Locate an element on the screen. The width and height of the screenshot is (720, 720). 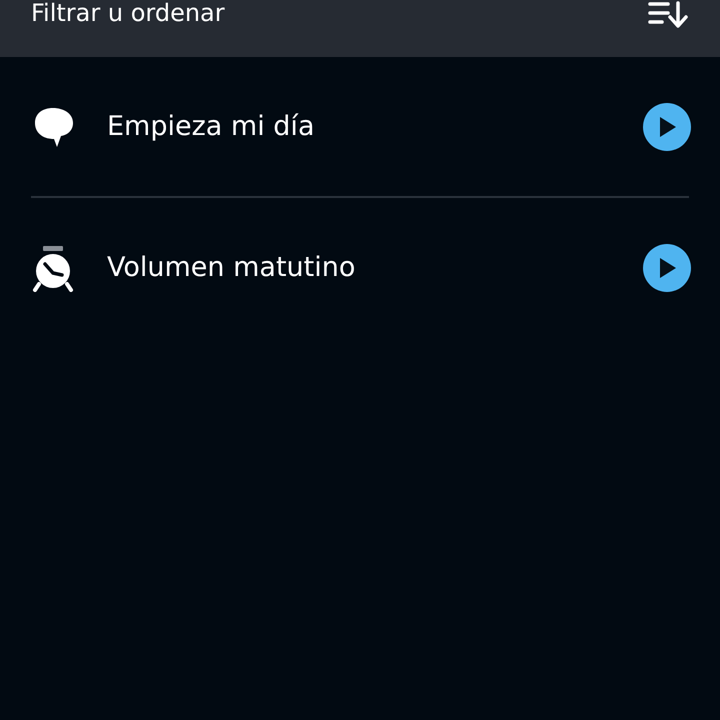
sort-icon is located at coordinates (668, 15).